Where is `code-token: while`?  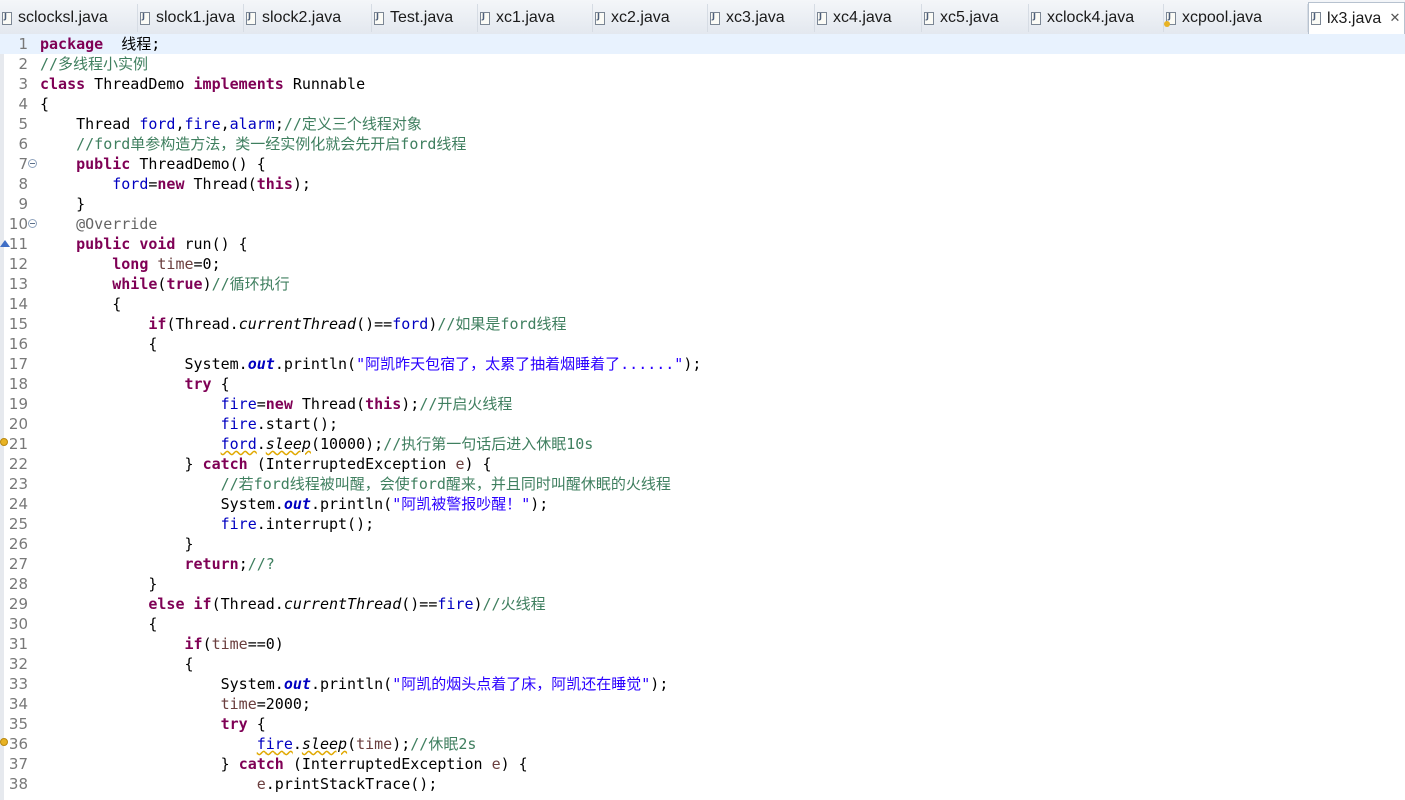
code-token: while is located at coordinates (135, 284).